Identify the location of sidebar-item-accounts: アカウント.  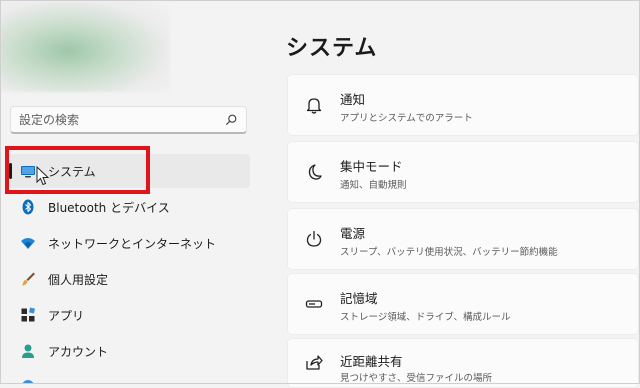
(128, 351).